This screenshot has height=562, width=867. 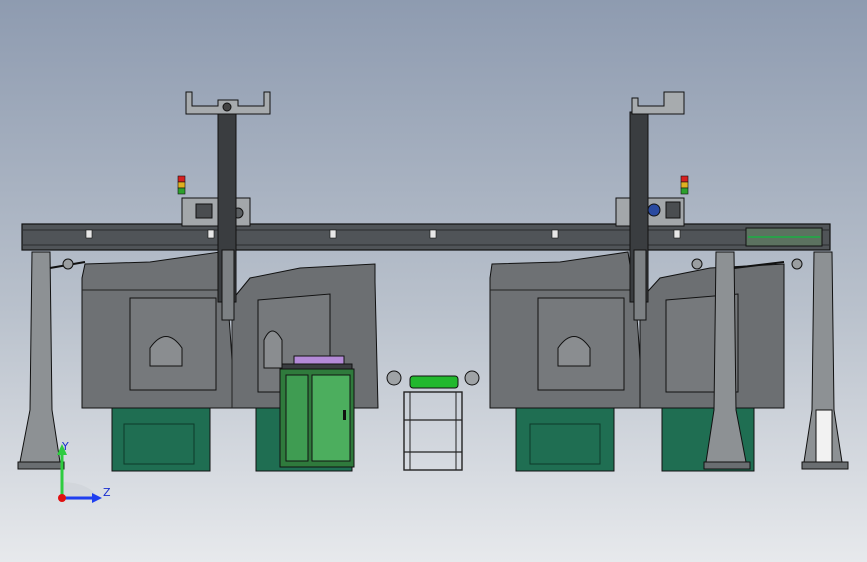 What do you see at coordinates (273, 349) in the screenshot?
I see `left-lathe-viewport-right` at bounding box center [273, 349].